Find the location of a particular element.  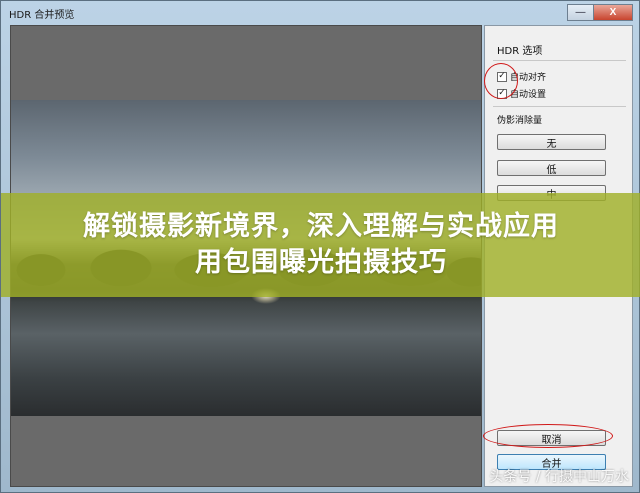

banner-line-1: 解锁摄影新境界，深入理解与实战应用 is located at coordinates (321, 226).